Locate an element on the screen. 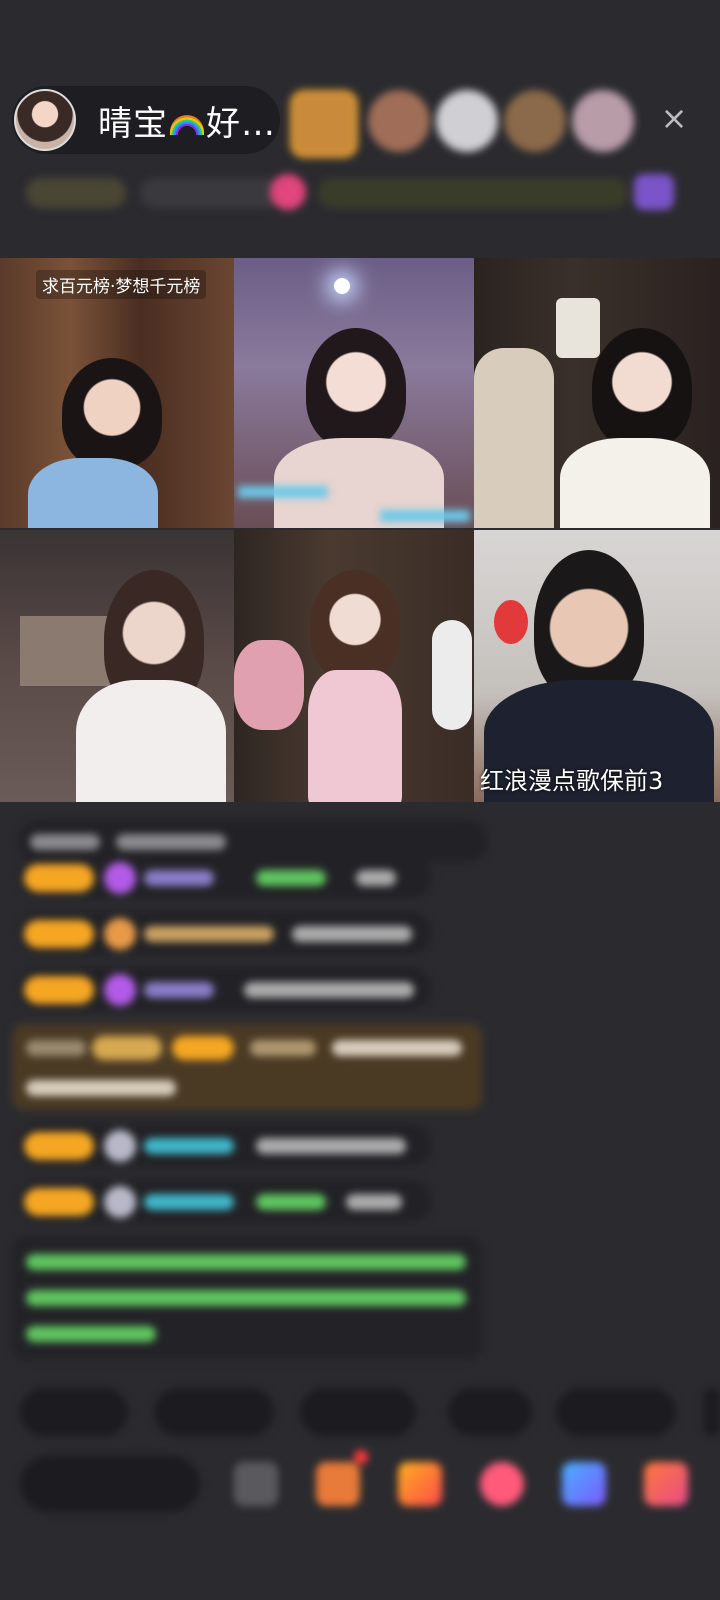 This screenshot has height=1600, width=720. video-tile: 求百元榜·梦想千元榜 is located at coordinates (117, 393).